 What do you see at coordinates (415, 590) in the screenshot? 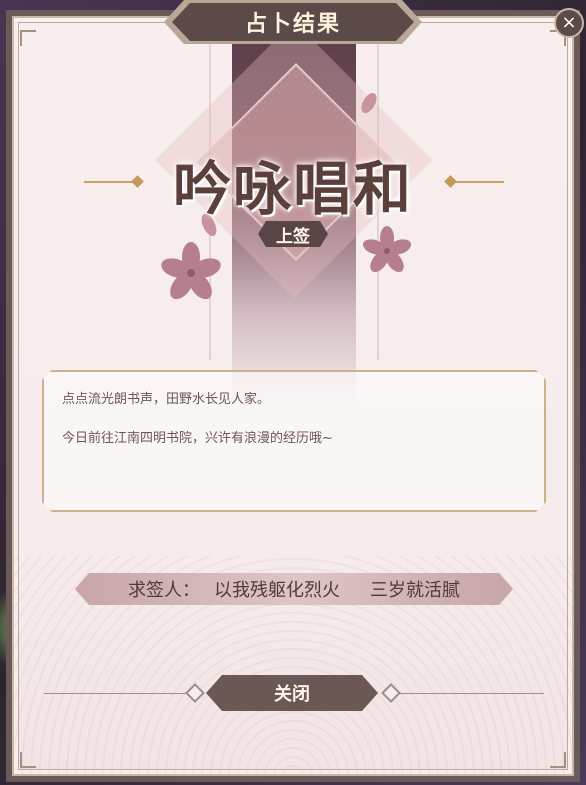
I see `seeker-server: 三岁就活腻` at bounding box center [415, 590].